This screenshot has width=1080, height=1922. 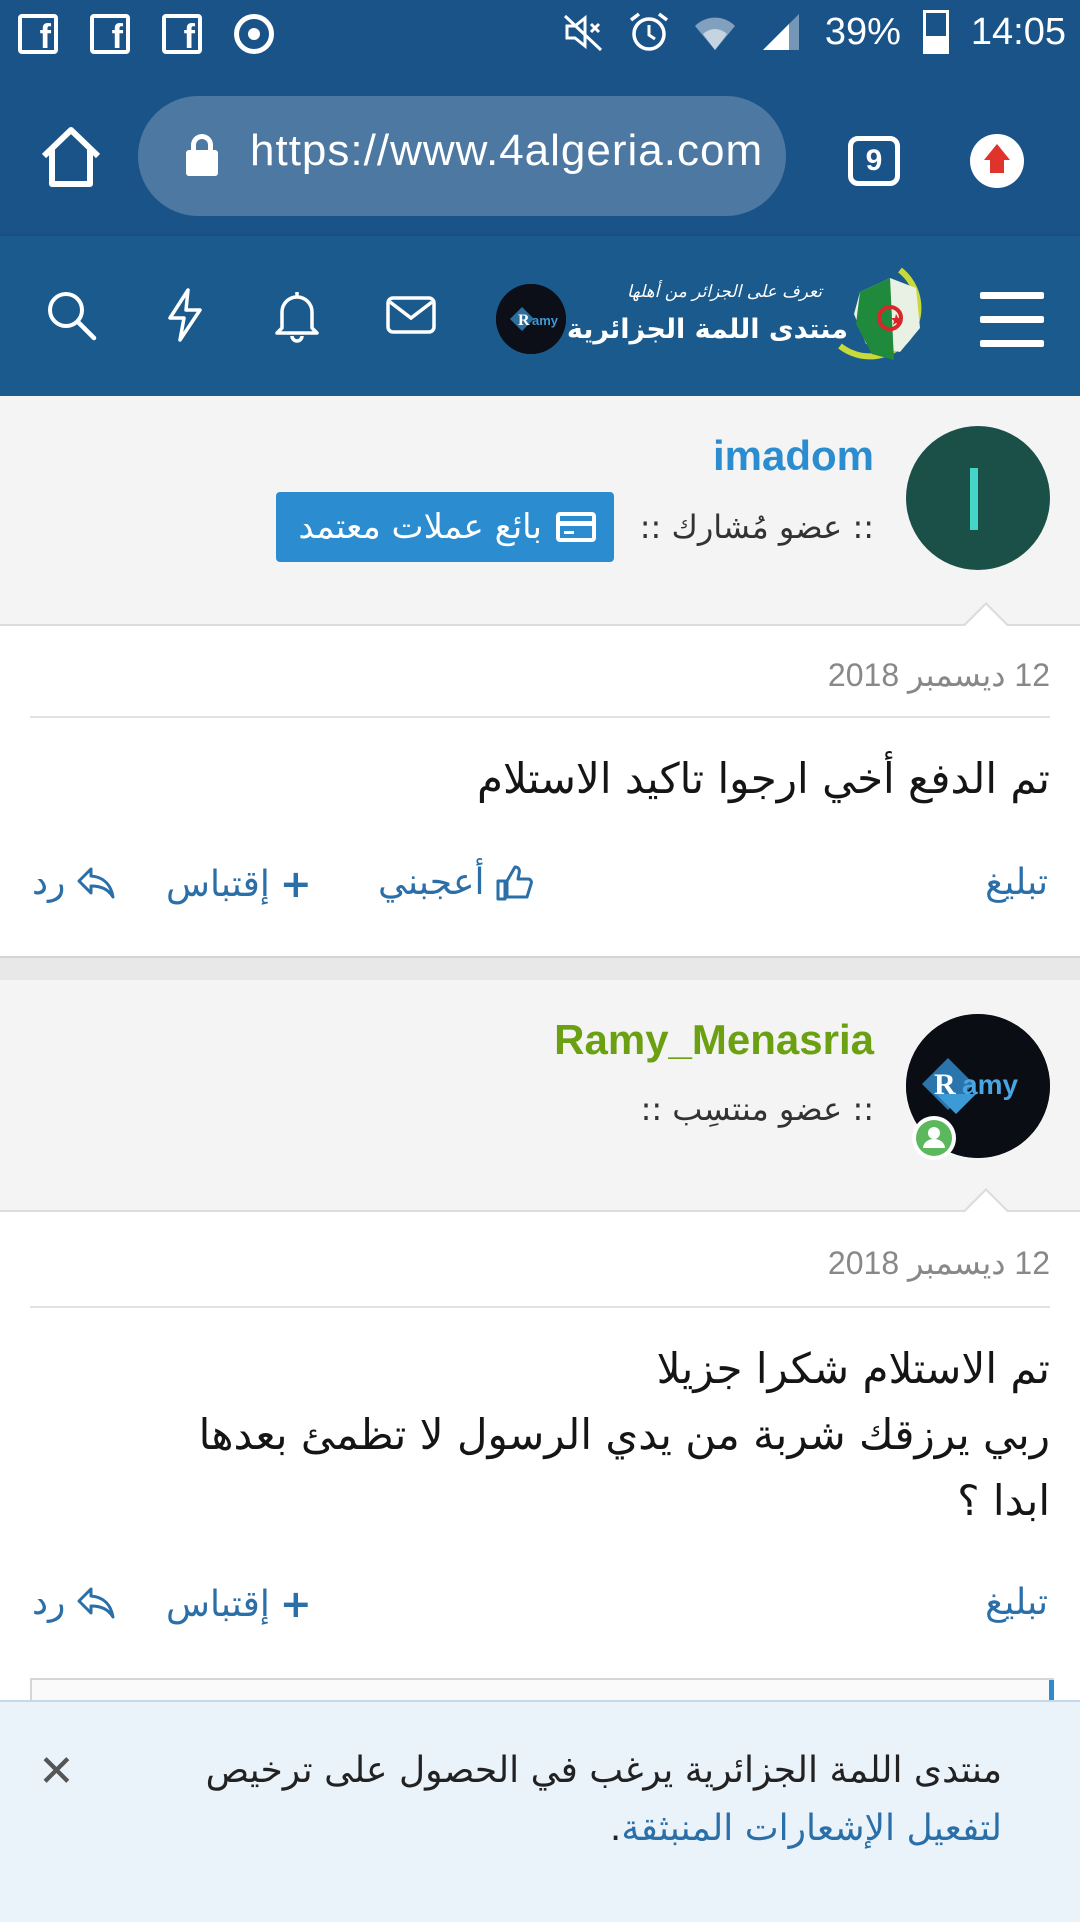 What do you see at coordinates (582, 33) in the screenshot?
I see `mute-icon` at bounding box center [582, 33].